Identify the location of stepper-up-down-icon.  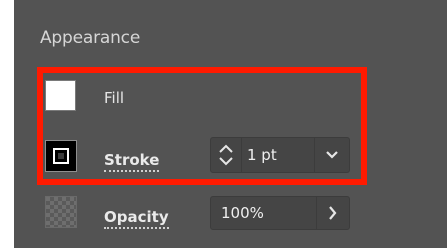
(226, 155).